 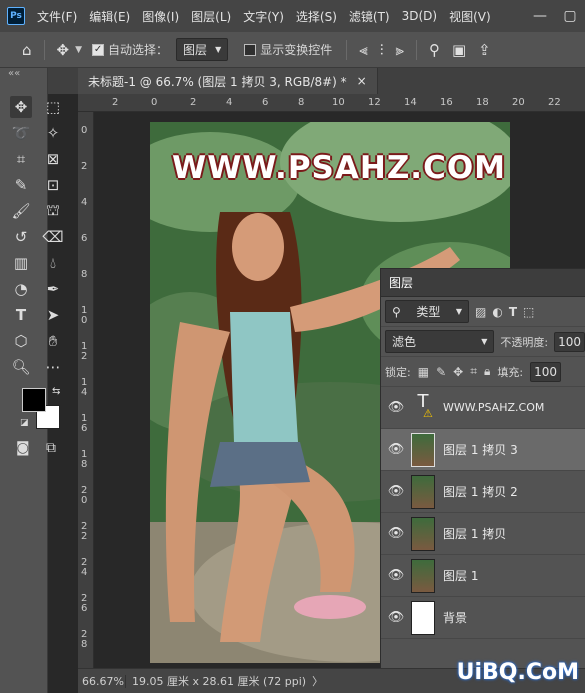 I want to click on lock-all-icon: 🔒︎, so click(x=487, y=371).